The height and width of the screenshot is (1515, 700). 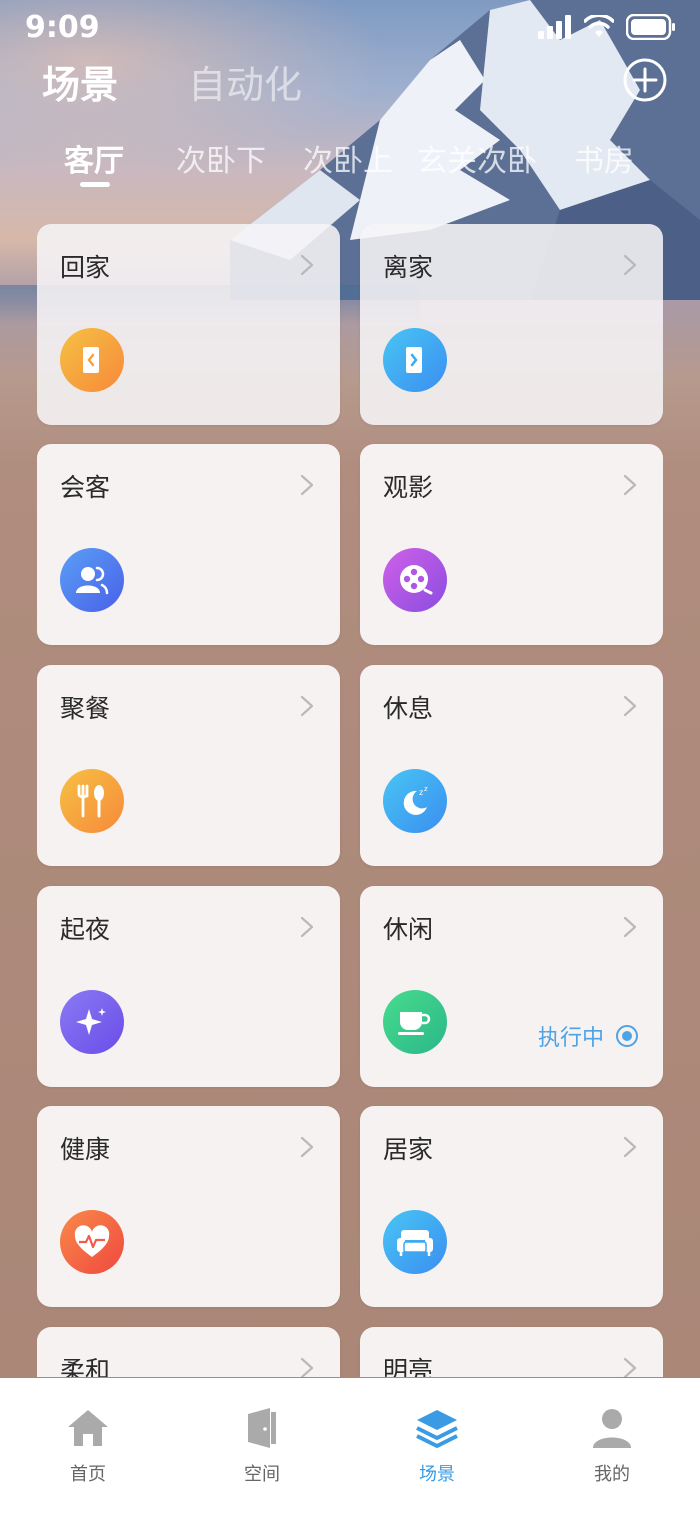 What do you see at coordinates (415, 360) in the screenshot?
I see `door-exit-icon` at bounding box center [415, 360].